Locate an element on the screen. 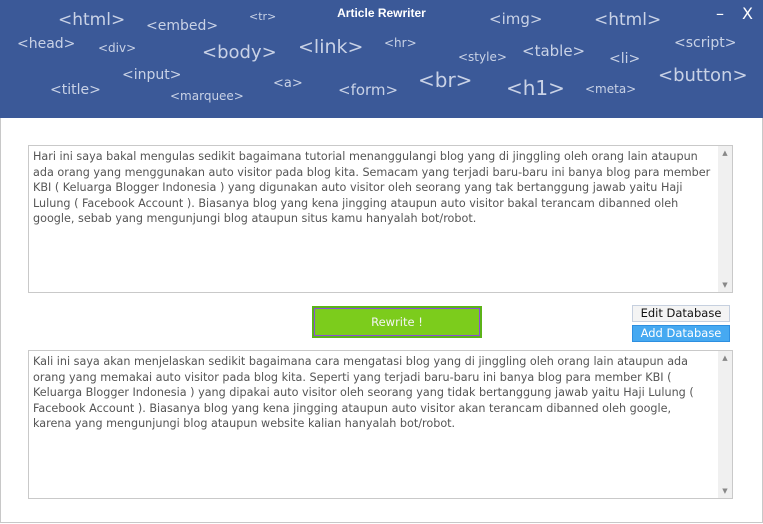  minimize-button: – is located at coordinates (720, 13).